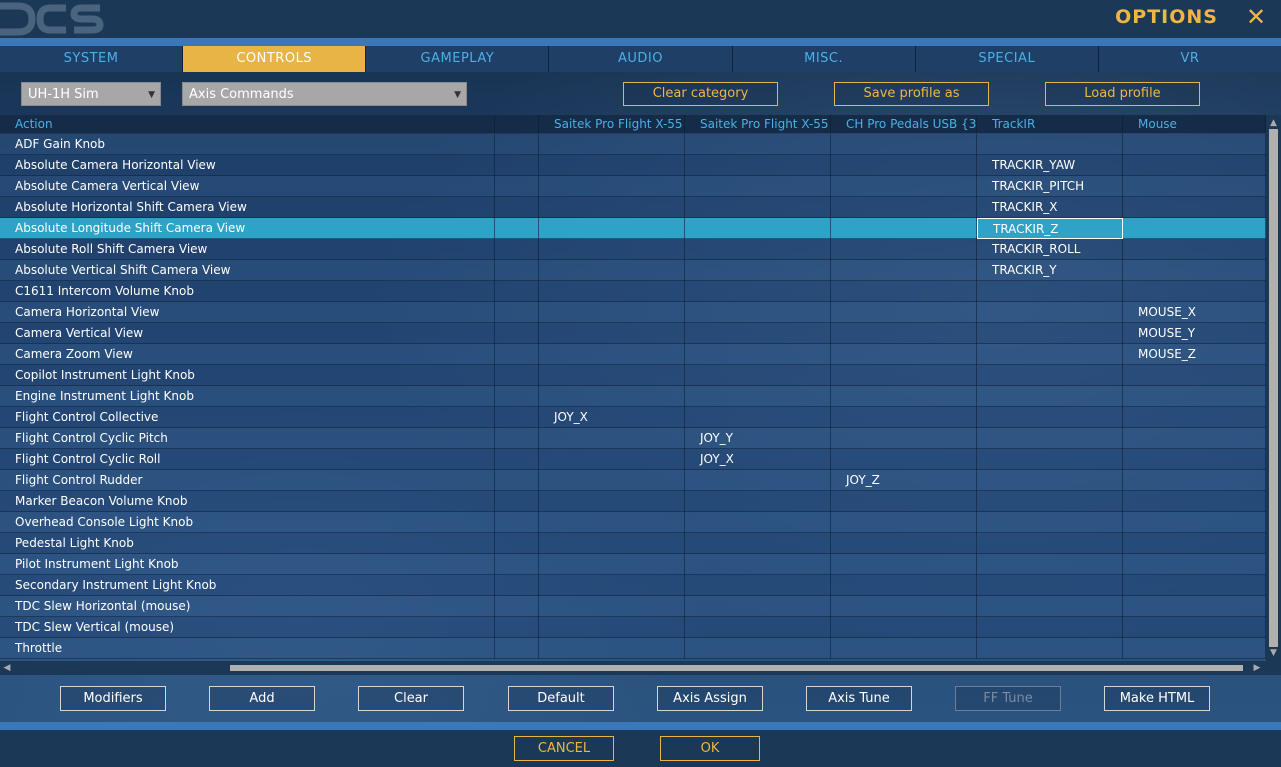  I want to click on aircraft-select: UH-1H Sim ▼, so click(91, 94).